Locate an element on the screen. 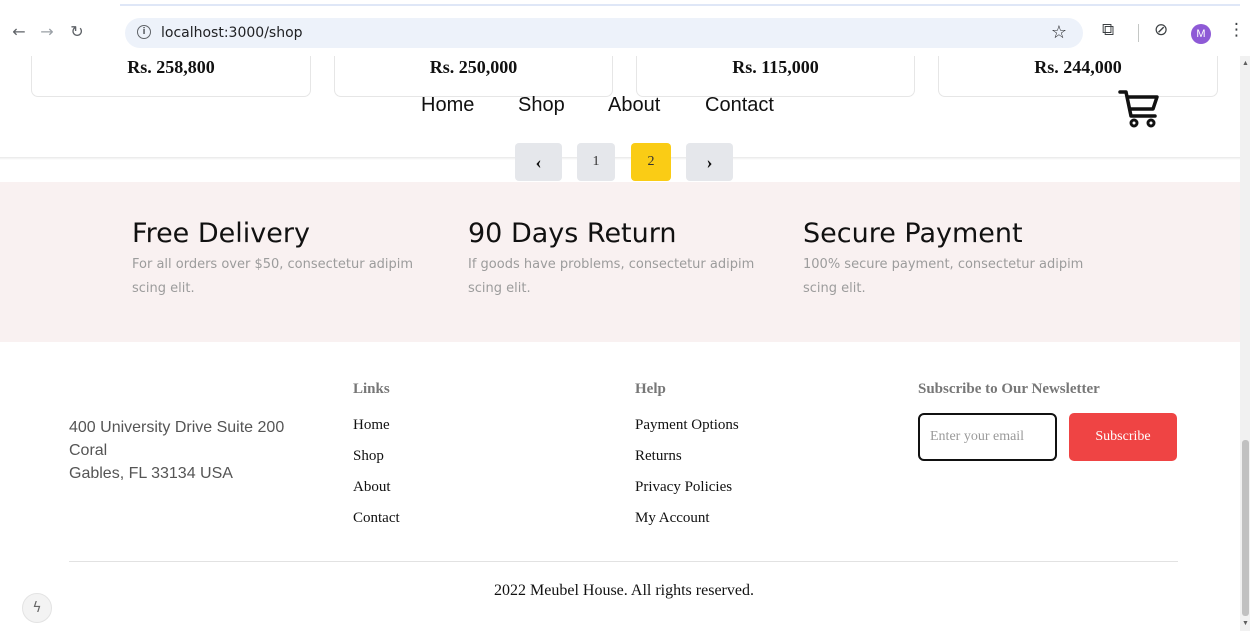 The image size is (1250, 631). tab-strip-edge is located at coordinates (680, 5).